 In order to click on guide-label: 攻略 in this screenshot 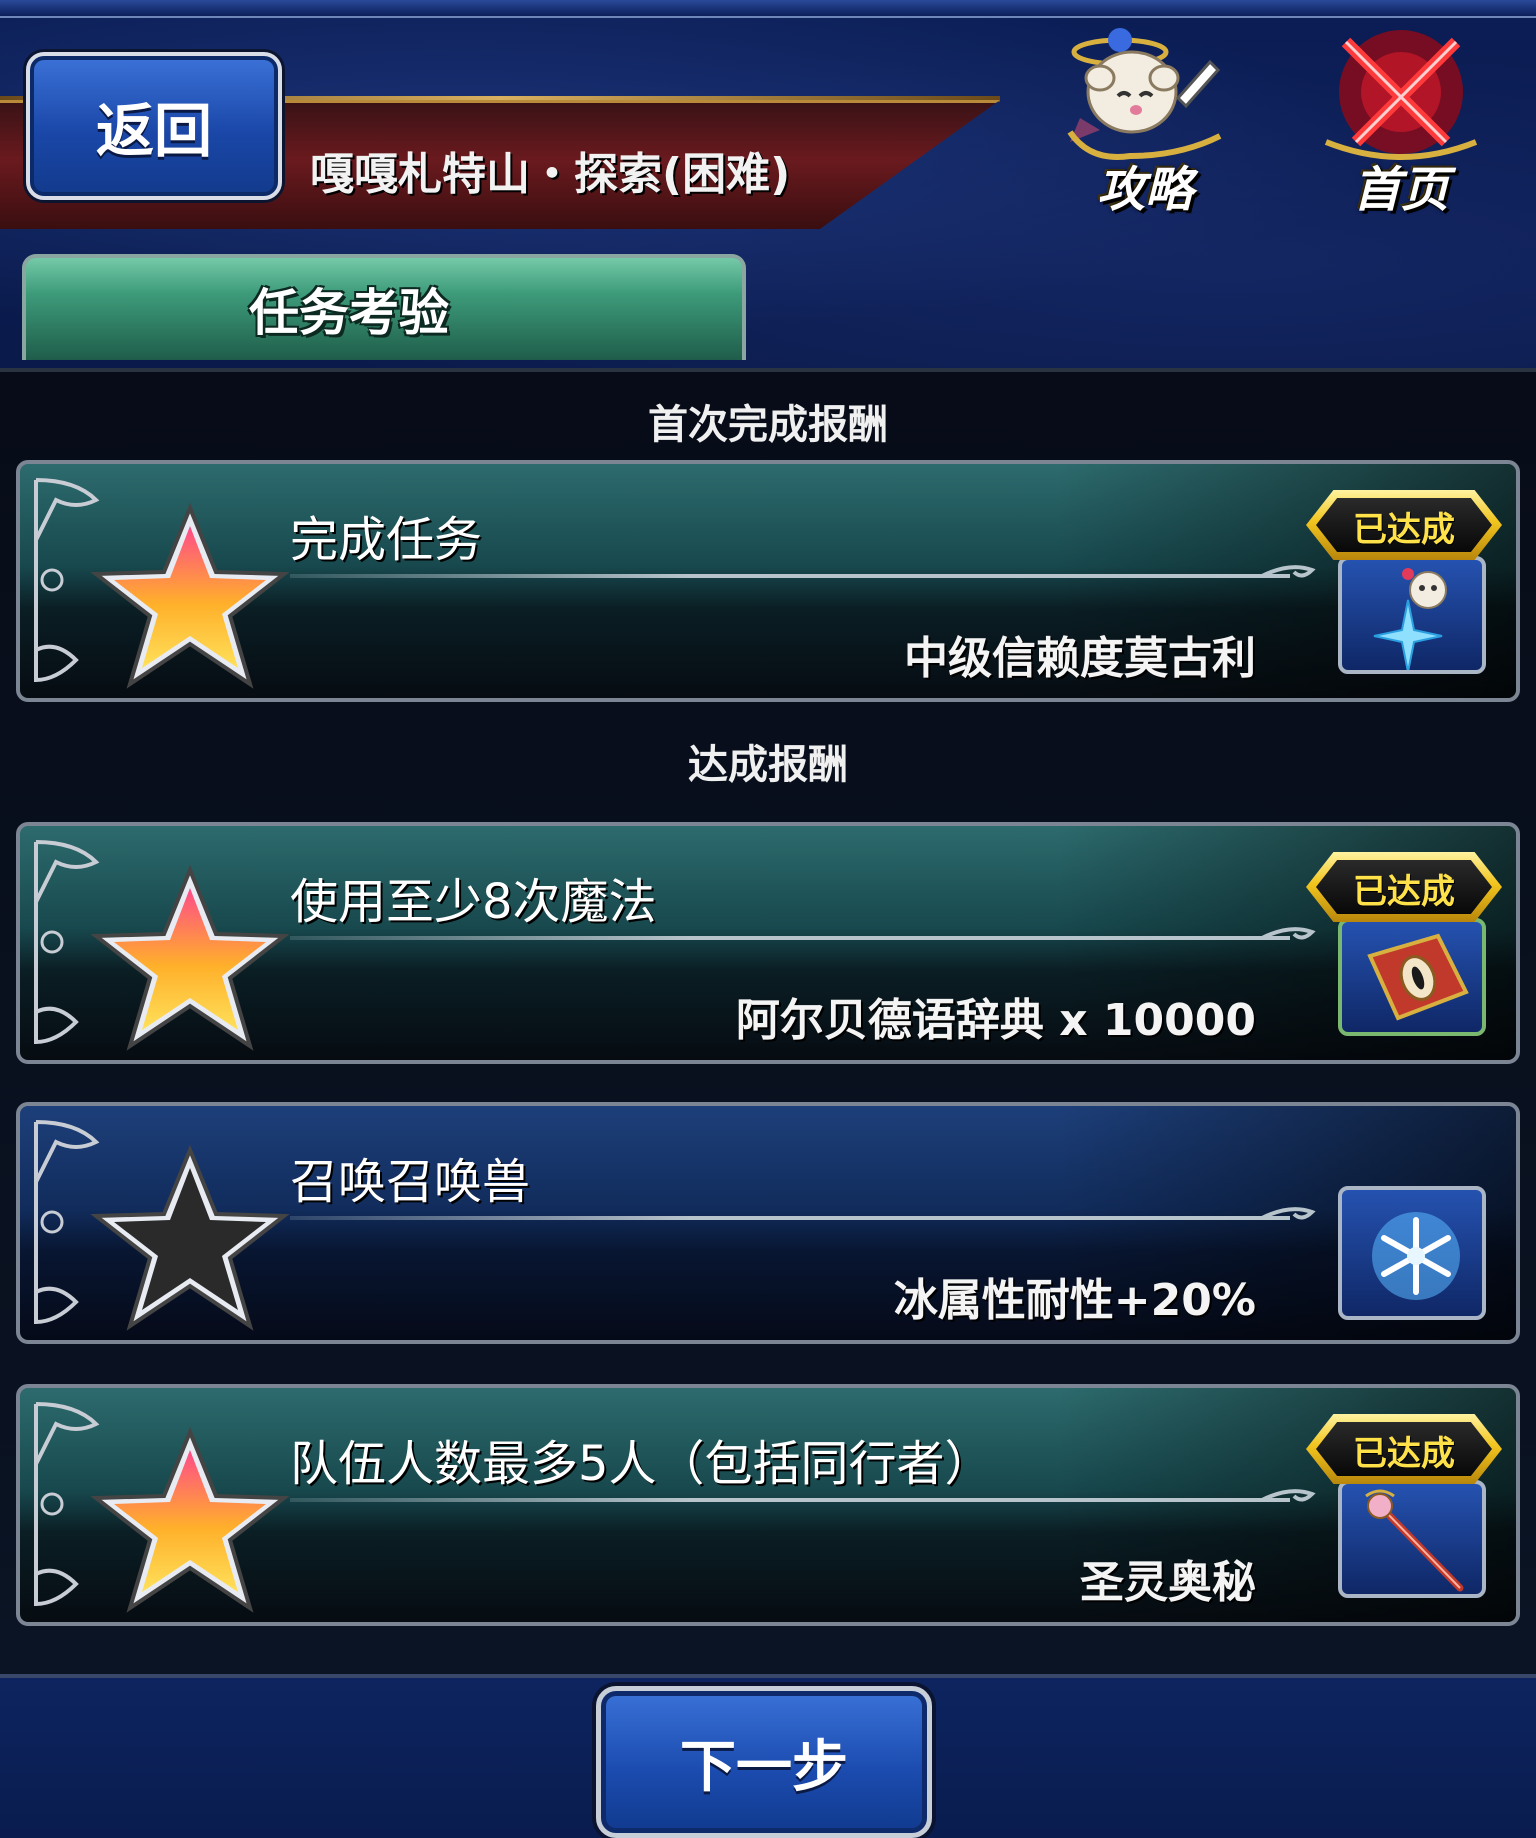, I will do `click(1144, 190)`.